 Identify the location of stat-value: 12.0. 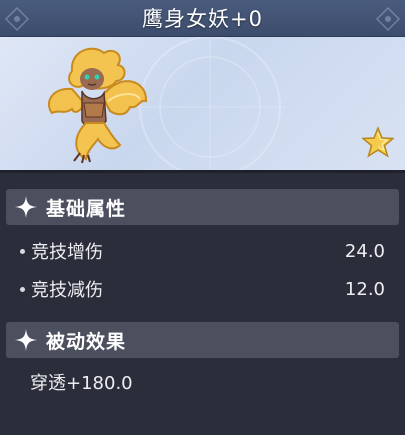
(364, 289).